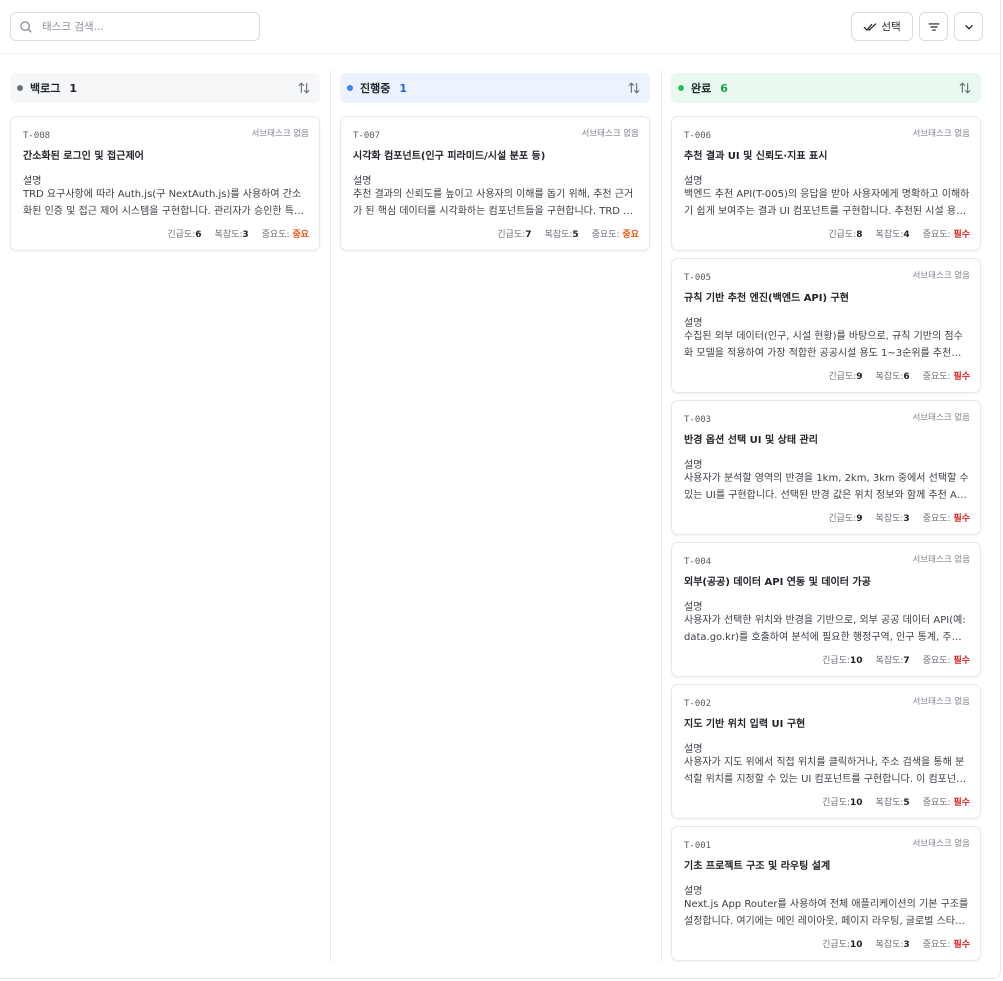  What do you see at coordinates (20, 88) in the screenshot?
I see `status-dot` at bounding box center [20, 88].